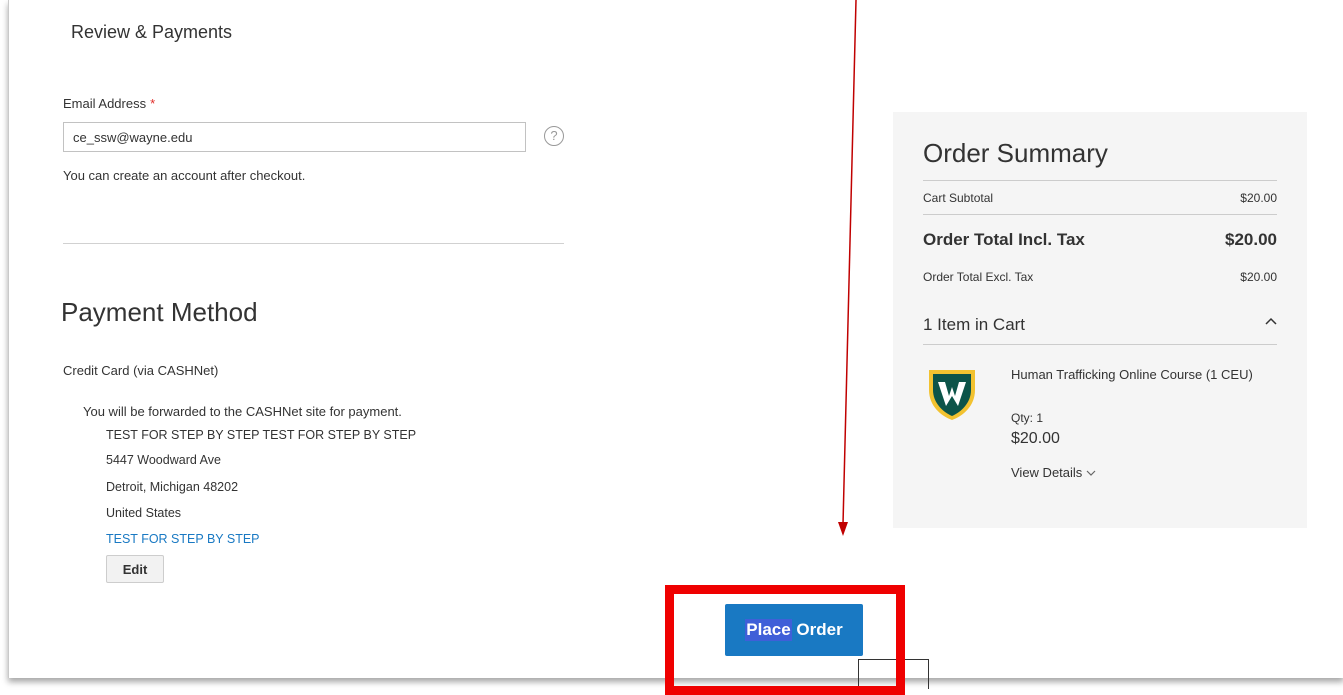 This screenshot has width=1343, height=695. Describe the element at coordinates (817, 629) in the screenshot. I see `place-order-label-rest: Order` at that location.